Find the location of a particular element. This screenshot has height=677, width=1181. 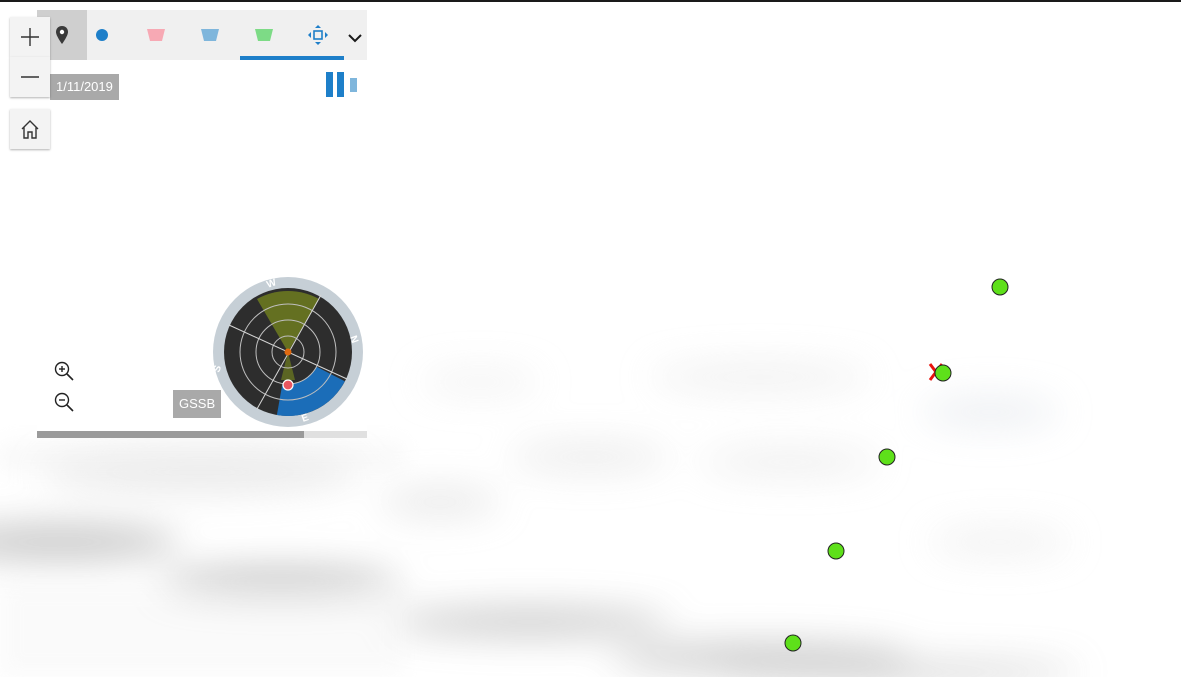

plus-icon is located at coordinates (30, 37).